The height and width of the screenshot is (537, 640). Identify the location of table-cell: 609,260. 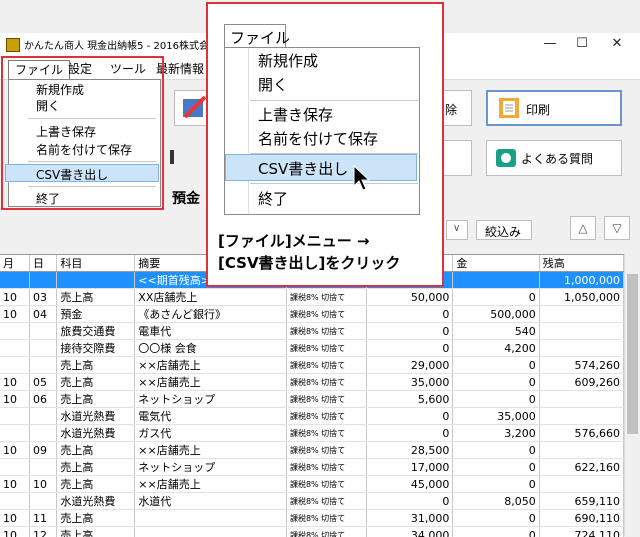
(581, 382).